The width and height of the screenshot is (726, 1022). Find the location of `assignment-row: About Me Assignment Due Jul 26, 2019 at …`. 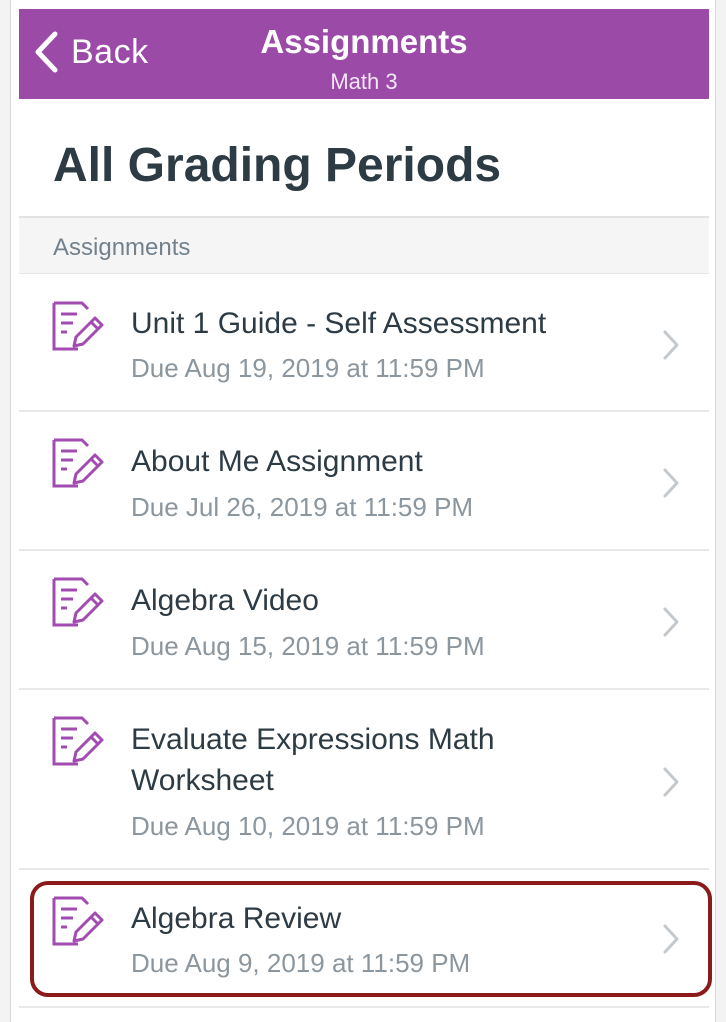

assignment-row: About Me Assignment Due Jul 26, 2019 at … is located at coordinates (364, 481).